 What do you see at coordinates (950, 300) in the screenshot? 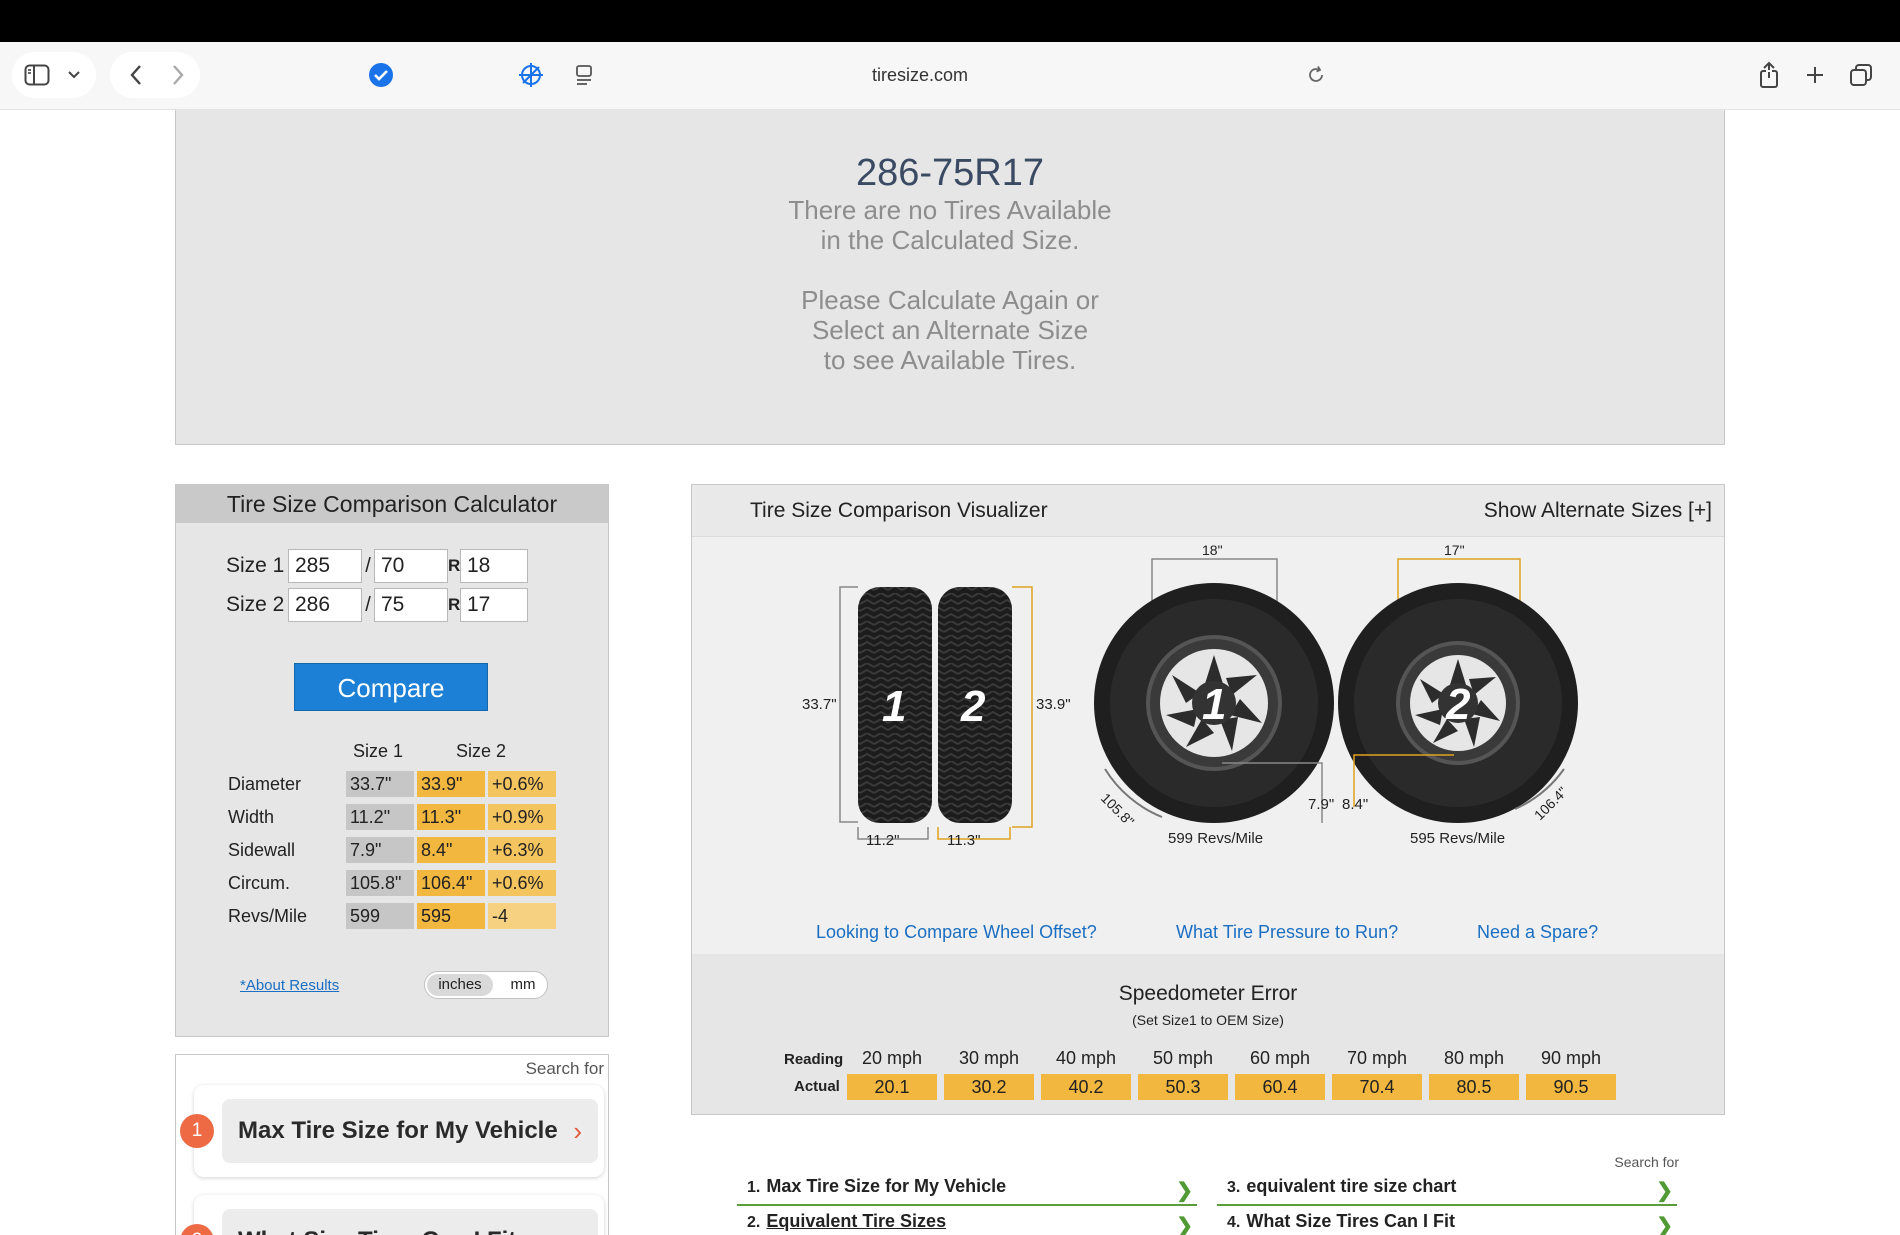
I see `banner-line: Please Calculate Again or` at bounding box center [950, 300].